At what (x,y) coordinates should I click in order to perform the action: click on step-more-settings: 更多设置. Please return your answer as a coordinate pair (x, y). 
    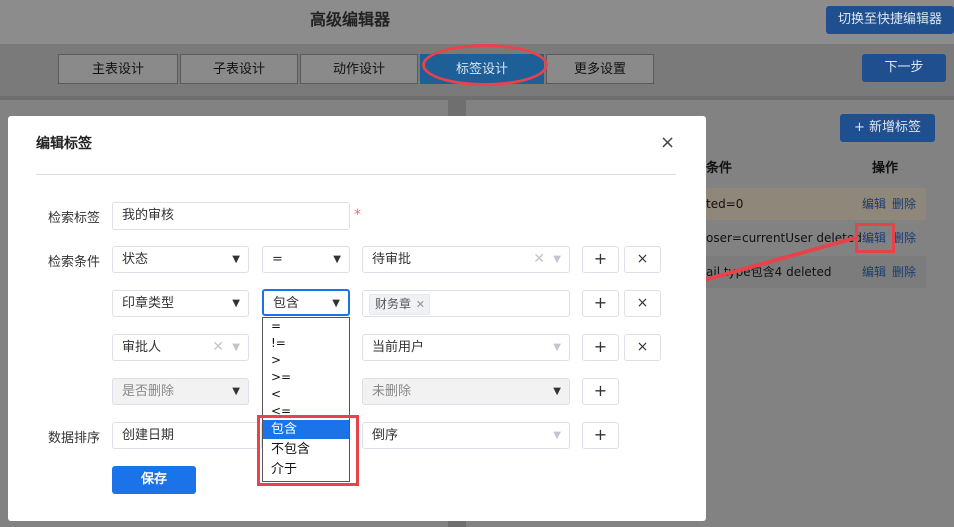
    Looking at the image, I should click on (600, 69).